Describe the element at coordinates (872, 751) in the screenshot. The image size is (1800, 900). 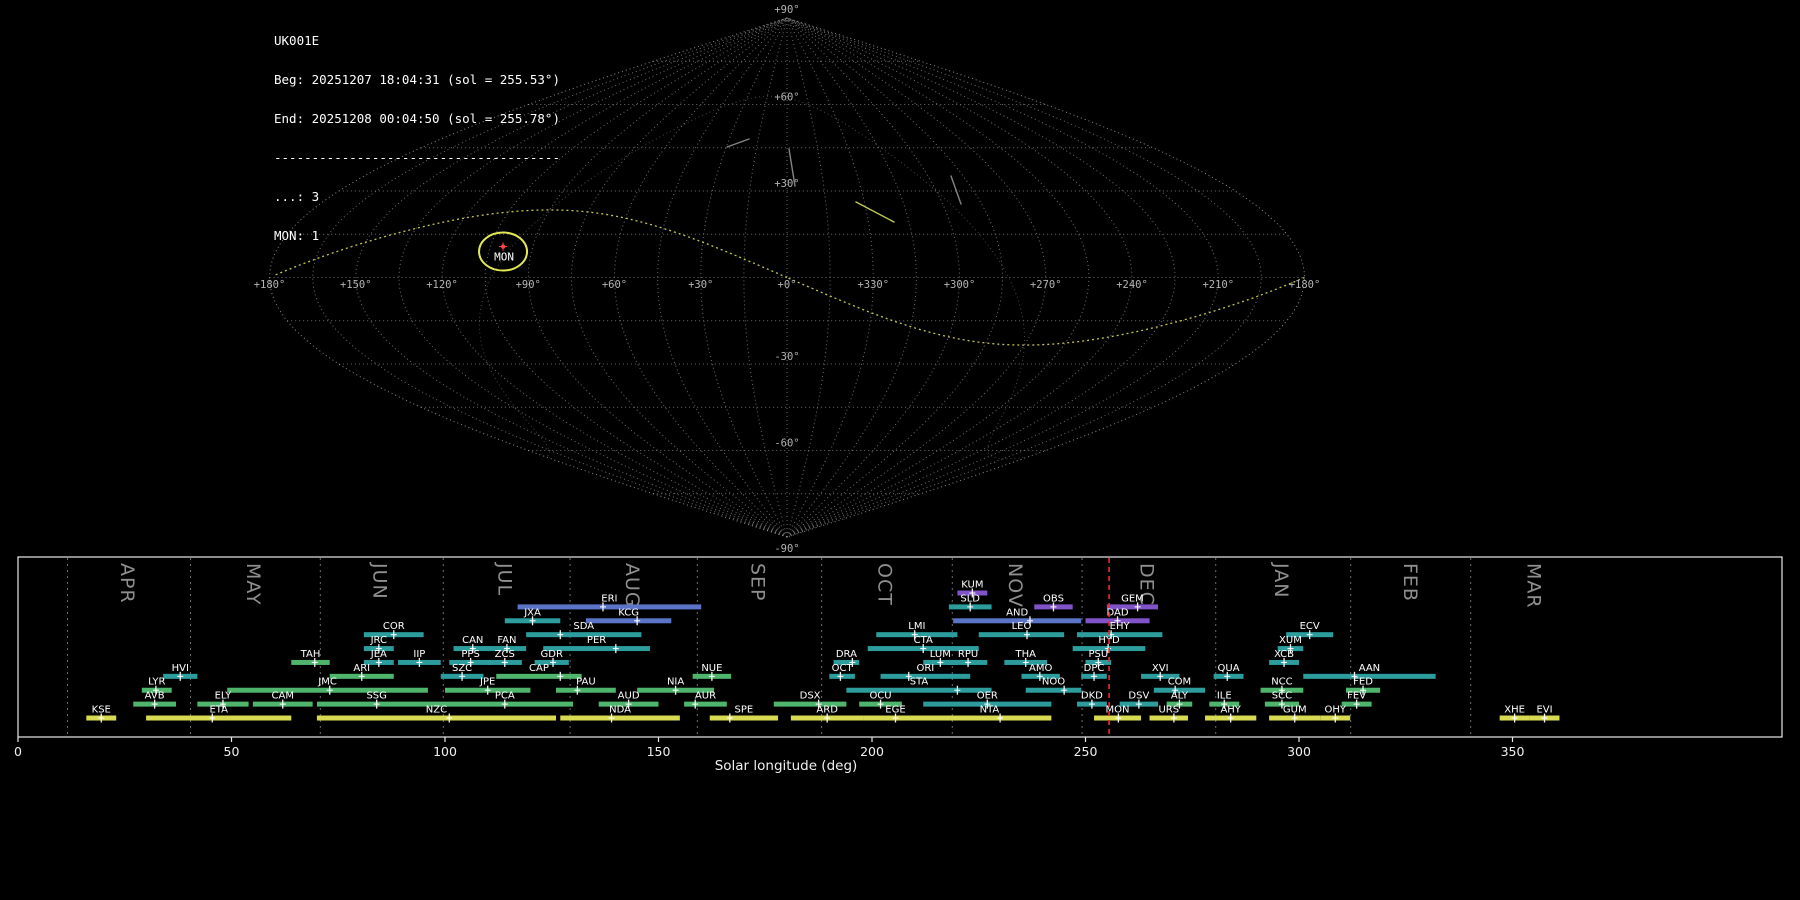
I see `x-tick-label: 200` at that location.